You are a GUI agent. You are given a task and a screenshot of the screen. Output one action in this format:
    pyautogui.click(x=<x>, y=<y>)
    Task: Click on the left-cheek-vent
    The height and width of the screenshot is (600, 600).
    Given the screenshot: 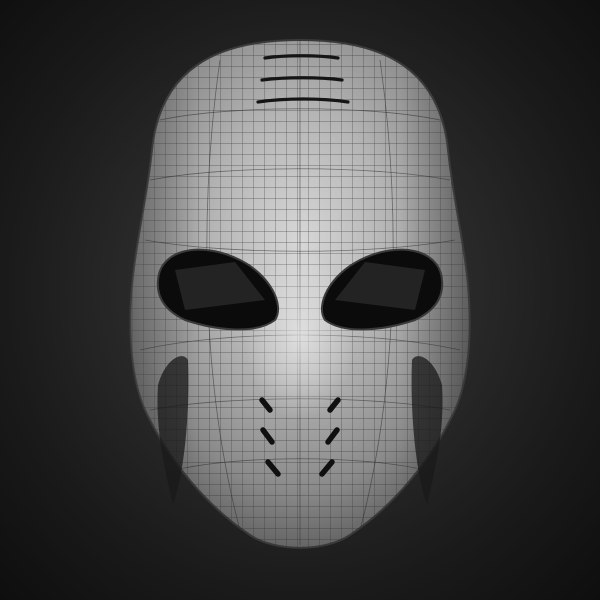 What is the action you would take?
    pyautogui.click(x=173, y=430)
    